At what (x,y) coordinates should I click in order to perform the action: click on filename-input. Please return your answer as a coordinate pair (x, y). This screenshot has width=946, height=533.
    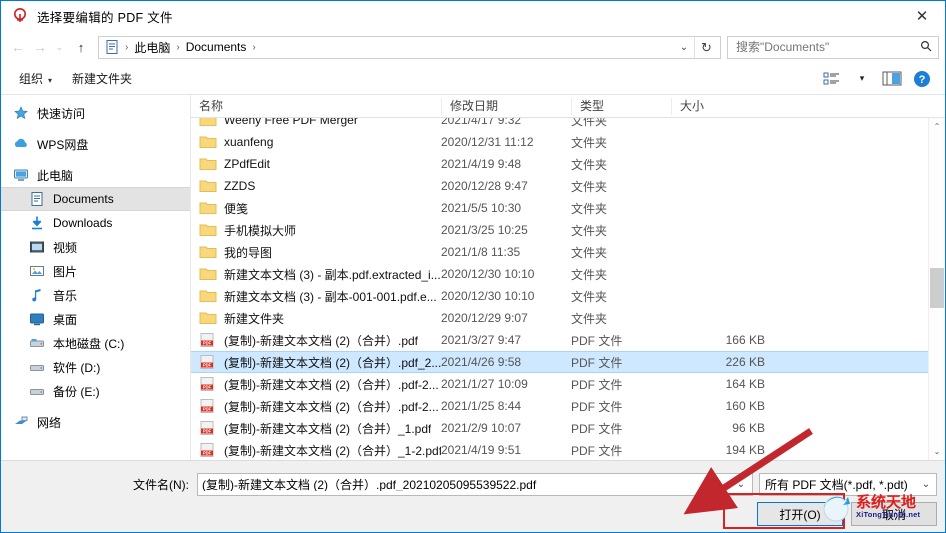
    Looking at the image, I should click on (464, 484).